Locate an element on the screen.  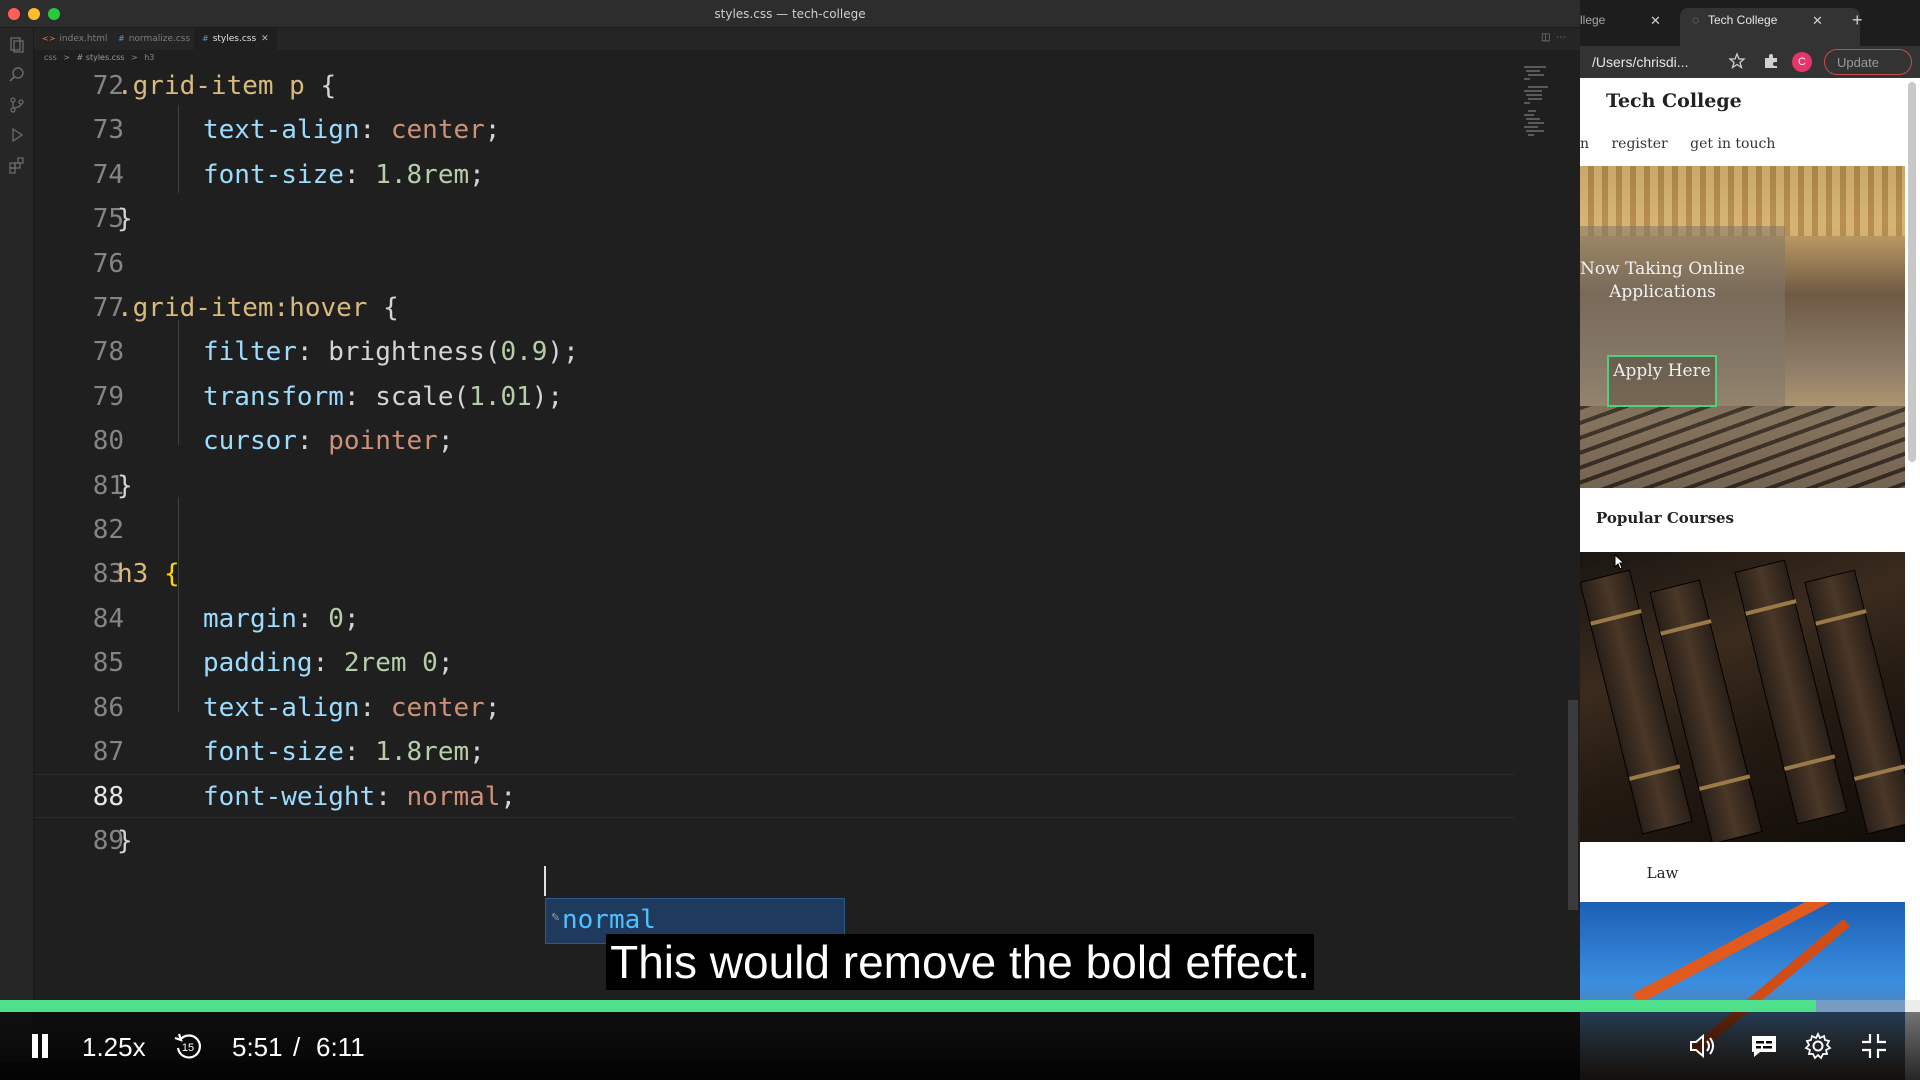
volume-icon is located at coordinates (1702, 1046).